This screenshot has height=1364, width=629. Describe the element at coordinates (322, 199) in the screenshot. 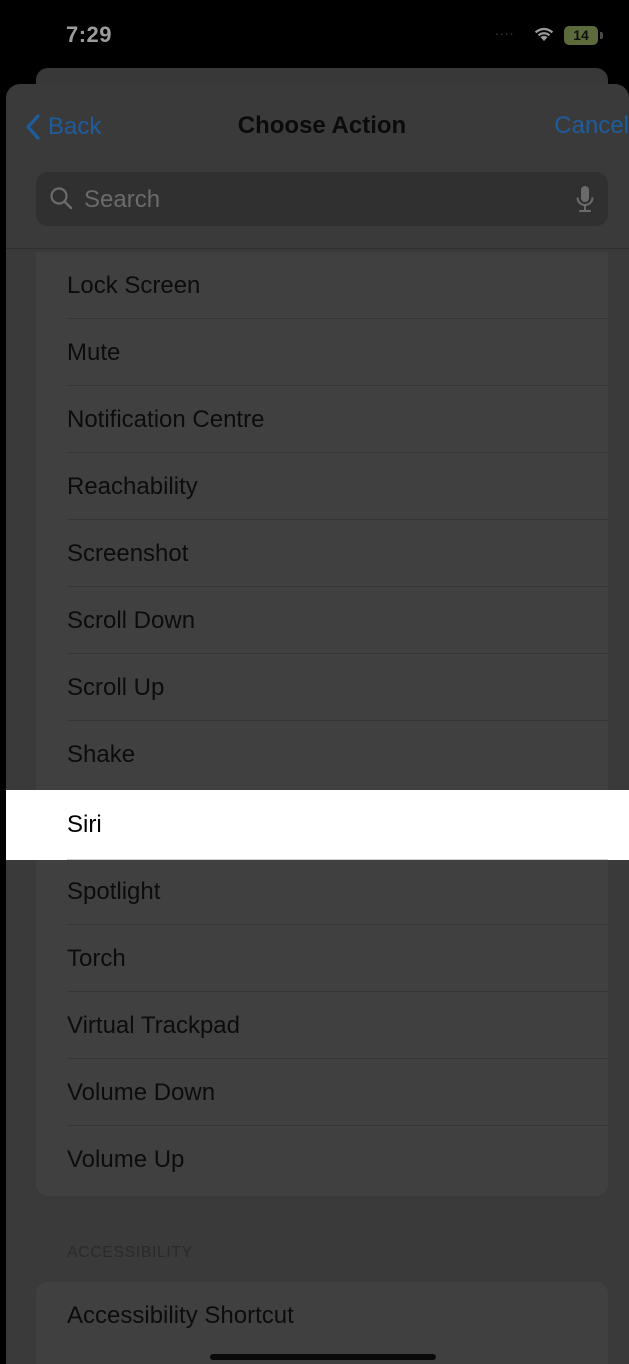

I see `search-input: Search` at that location.